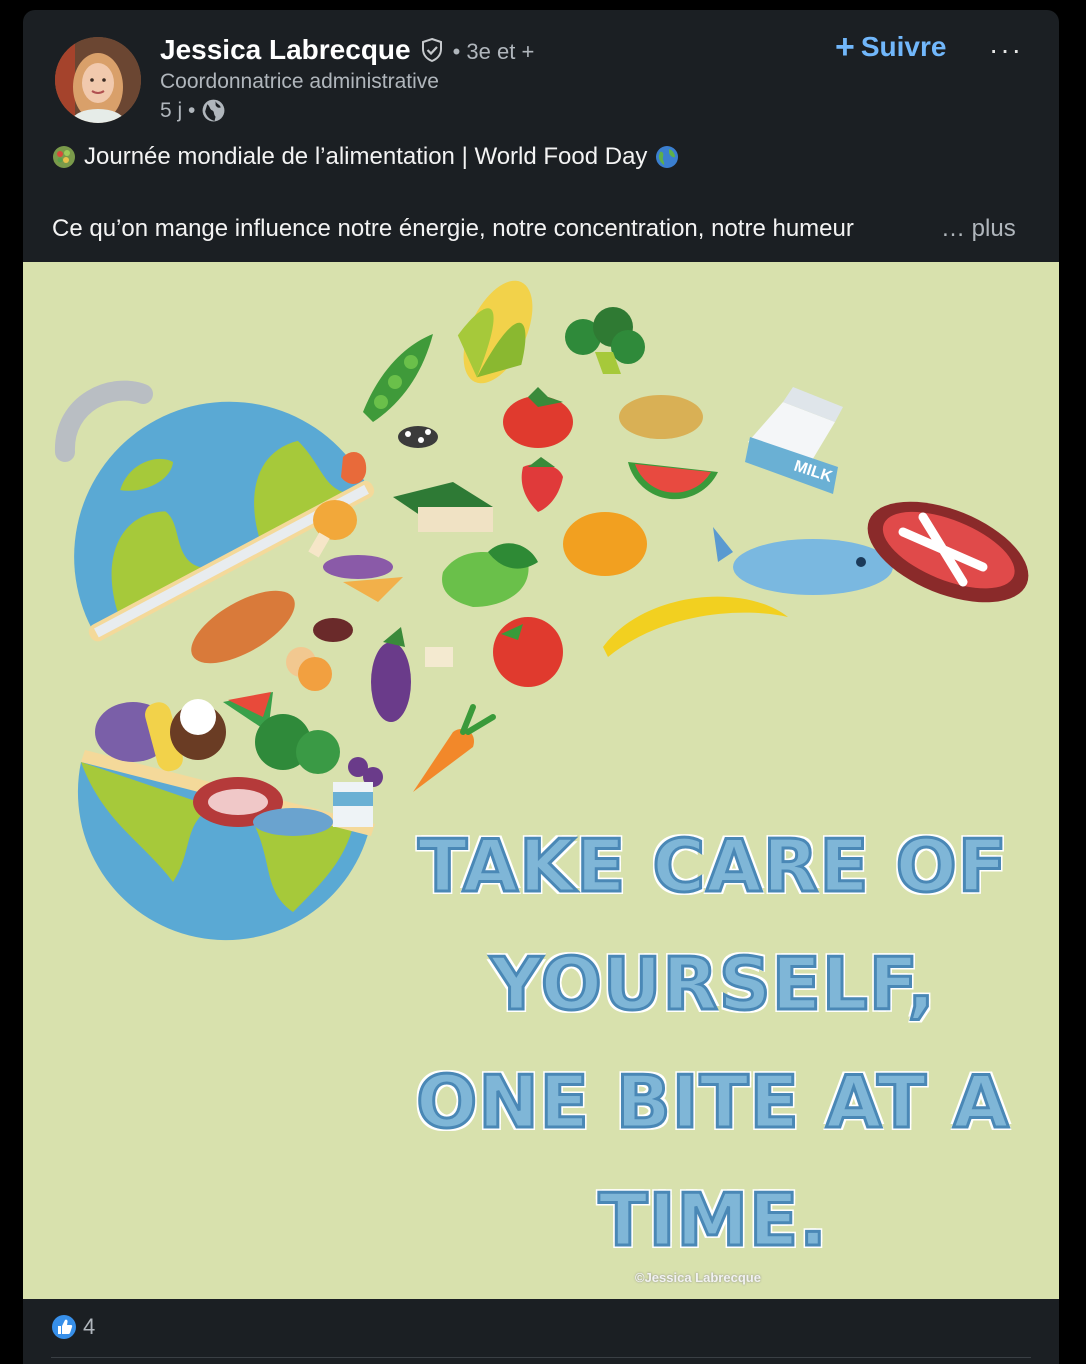  Describe the element at coordinates (978, 229) in the screenshot. I see `see-more-link: … plus` at that location.